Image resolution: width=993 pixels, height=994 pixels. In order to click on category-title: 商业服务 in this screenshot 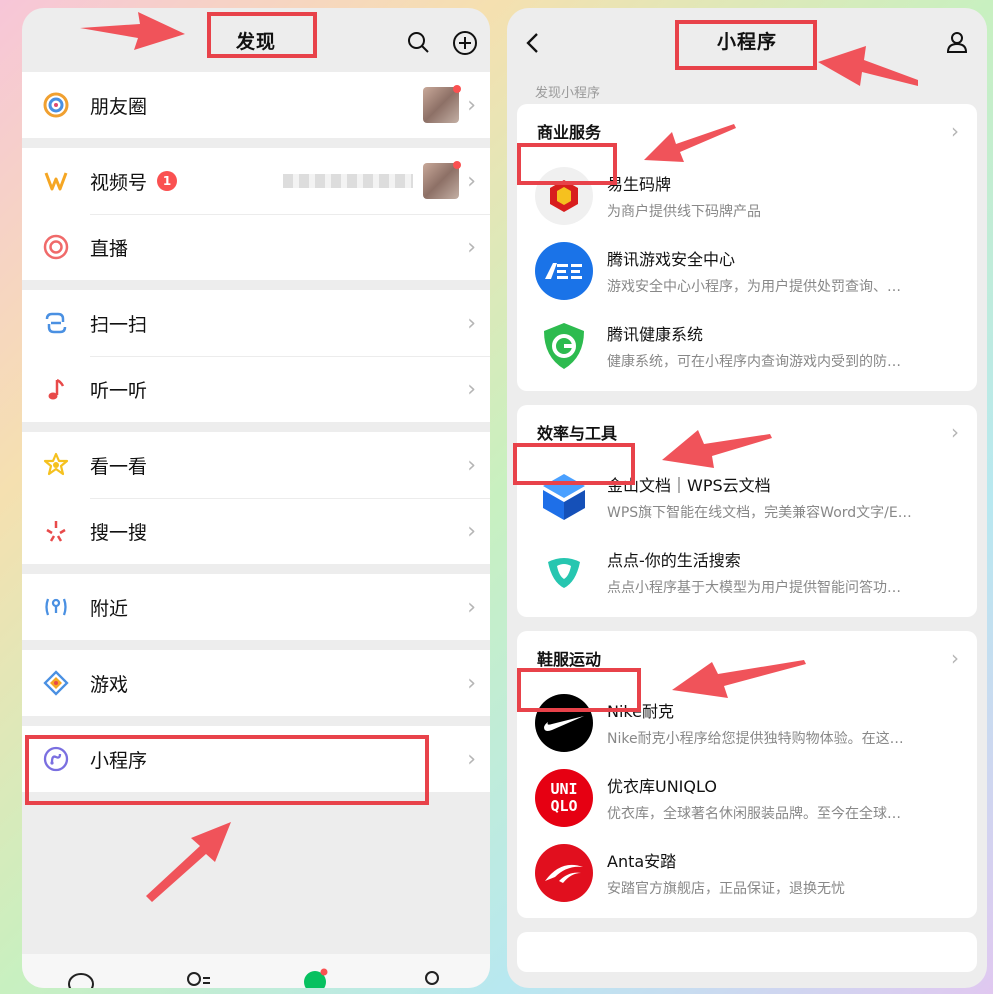, I will do `click(569, 132)`.